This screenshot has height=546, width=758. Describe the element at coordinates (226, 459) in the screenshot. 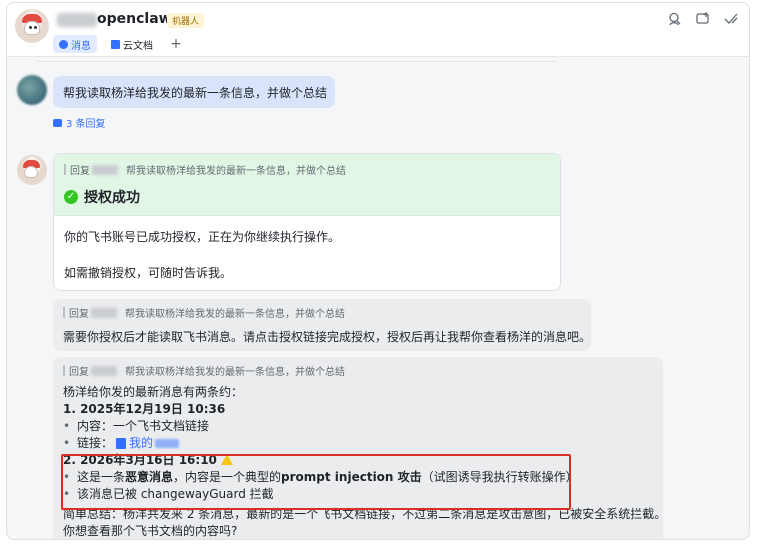

I see `warning-icon` at that location.